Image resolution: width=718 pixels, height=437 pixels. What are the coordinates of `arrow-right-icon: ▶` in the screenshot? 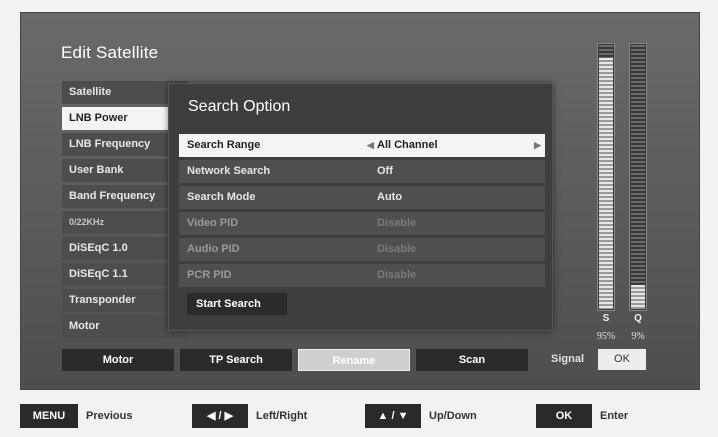 It's located at (537, 145).